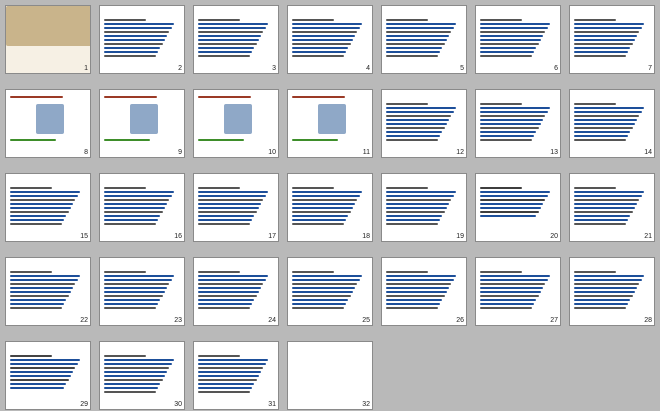  What do you see at coordinates (518, 39) in the screenshot?
I see `slide-thumbnail-6: 6` at bounding box center [518, 39].